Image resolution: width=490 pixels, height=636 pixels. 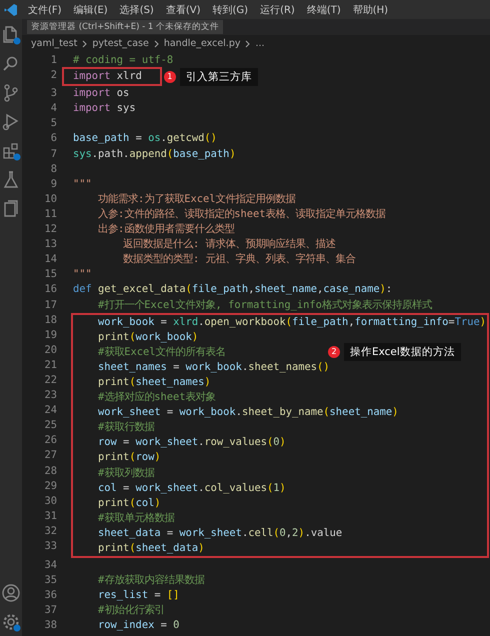 I want to click on line-number: 18, so click(x=50, y=320).